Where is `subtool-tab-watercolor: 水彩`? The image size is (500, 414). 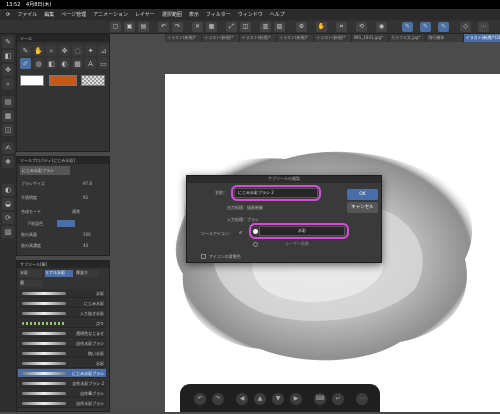 subtool-tab-watercolor: 水彩 is located at coordinates (31, 273).